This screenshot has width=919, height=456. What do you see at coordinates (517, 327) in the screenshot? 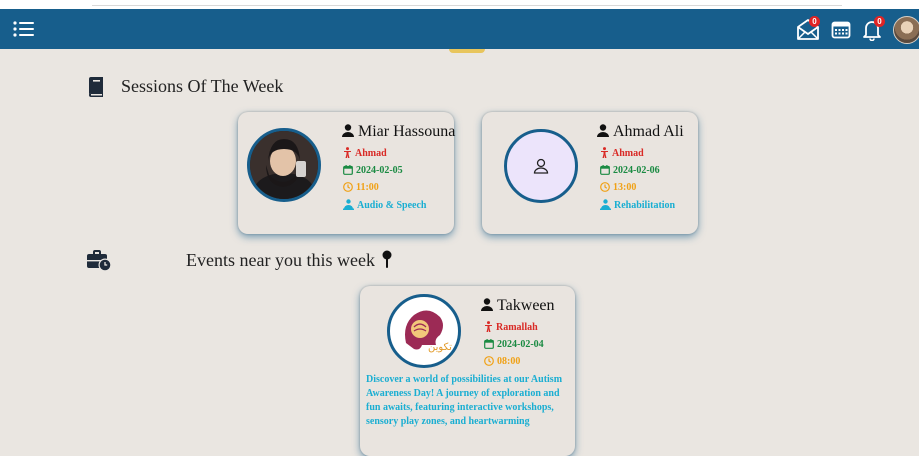
I see `event-location-text: Ramallah` at bounding box center [517, 327].